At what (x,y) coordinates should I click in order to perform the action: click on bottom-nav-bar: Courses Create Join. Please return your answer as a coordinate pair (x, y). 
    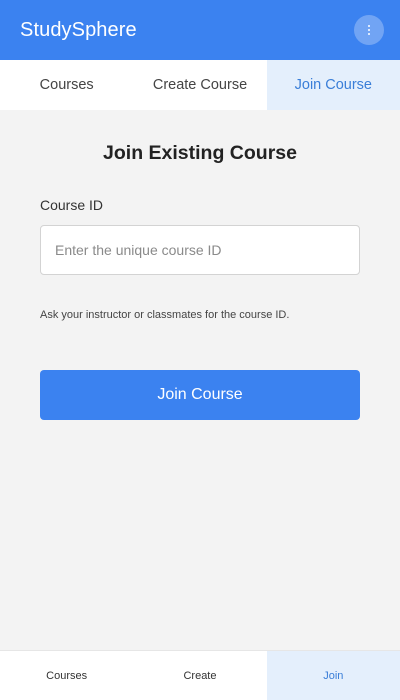
    Looking at the image, I should click on (200, 675).